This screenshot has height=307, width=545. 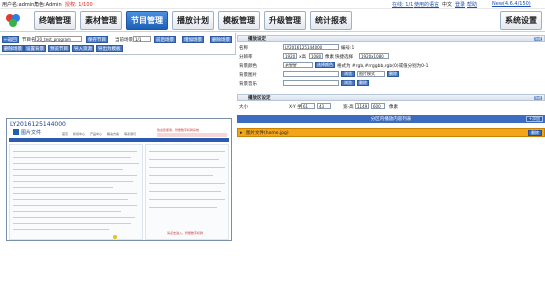 I want to click on nav-schedule: 播放计划, so click(x=193, y=20).